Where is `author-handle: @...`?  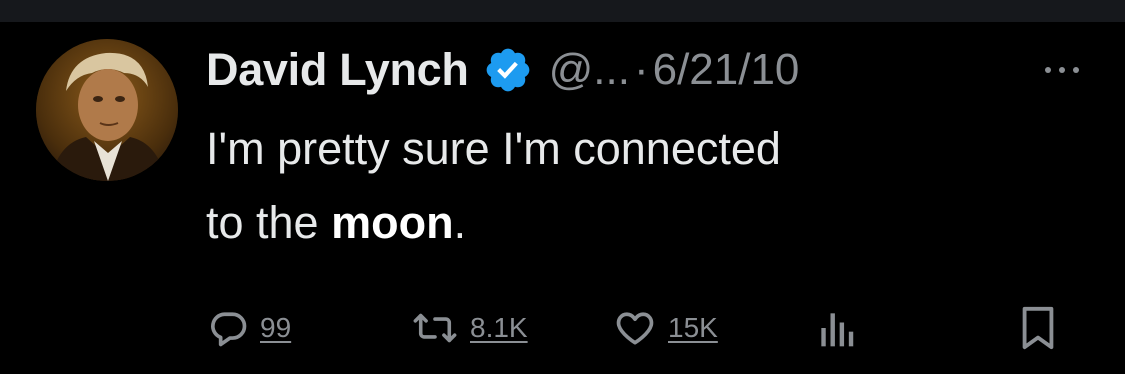
author-handle: @... is located at coordinates (589, 70).